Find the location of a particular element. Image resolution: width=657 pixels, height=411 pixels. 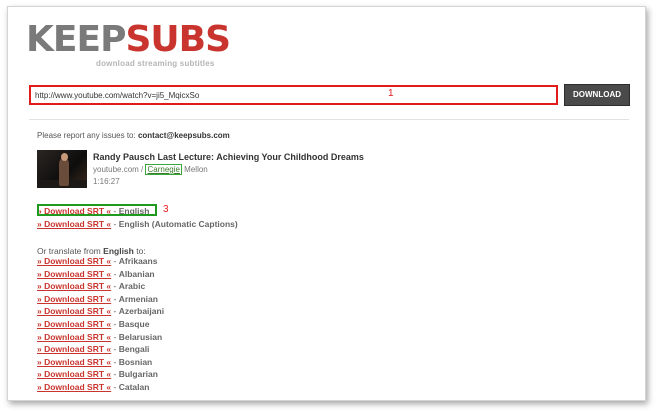

highlight-box-green is located at coordinates (97, 210).